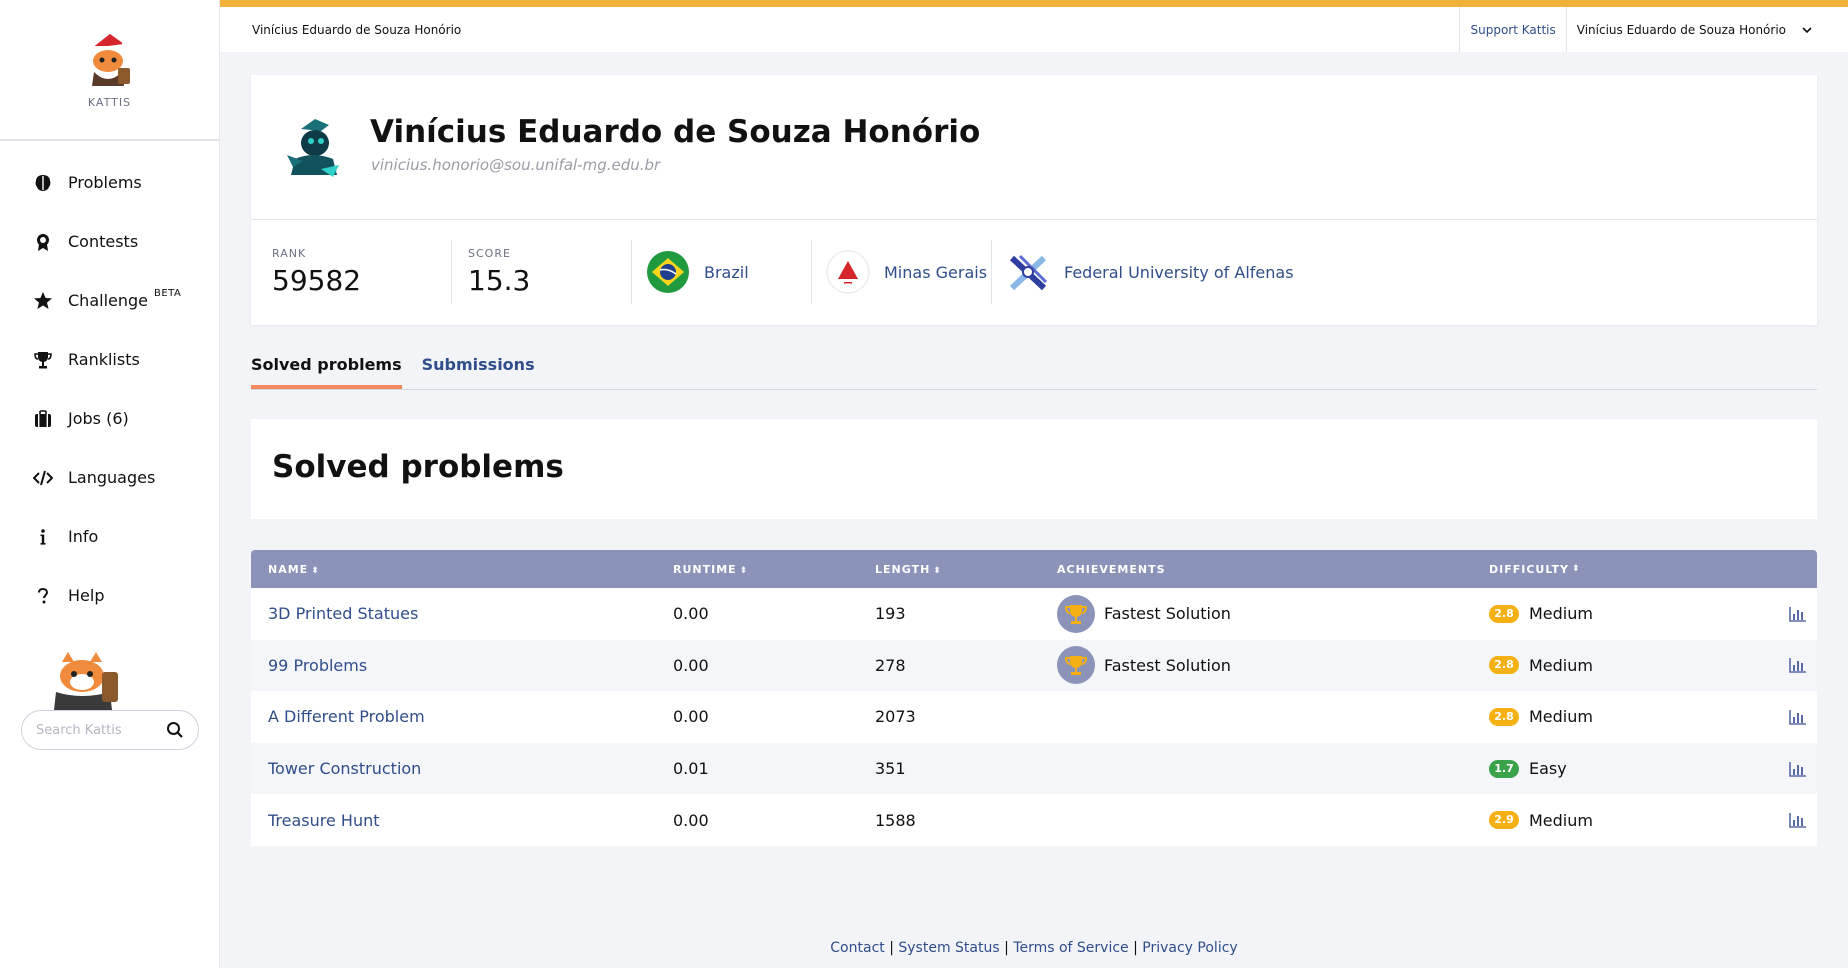 This screenshot has height=968, width=1848. What do you see at coordinates (288, 569) in the screenshot?
I see `header-name-label: NAME` at bounding box center [288, 569].